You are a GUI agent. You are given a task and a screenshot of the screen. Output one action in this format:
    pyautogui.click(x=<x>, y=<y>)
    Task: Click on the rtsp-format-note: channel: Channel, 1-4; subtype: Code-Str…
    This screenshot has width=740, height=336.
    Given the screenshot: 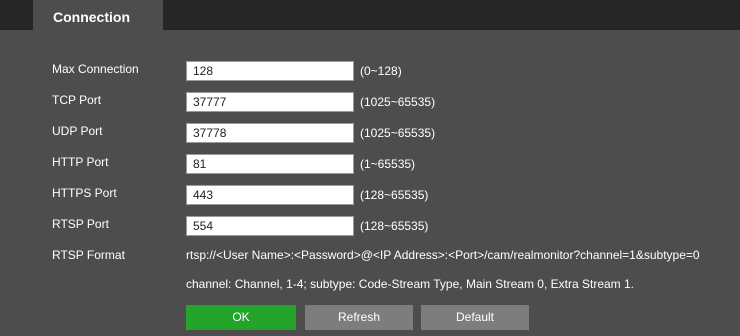 What is the action you would take?
    pyautogui.click(x=410, y=284)
    